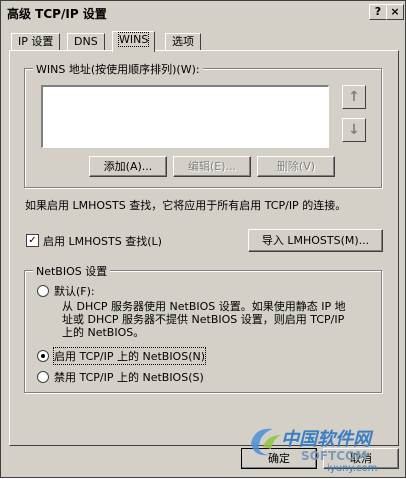 The height and width of the screenshot is (479, 406). Describe the element at coordinates (86, 41) in the screenshot. I see `tab-dns: DNS` at that location.